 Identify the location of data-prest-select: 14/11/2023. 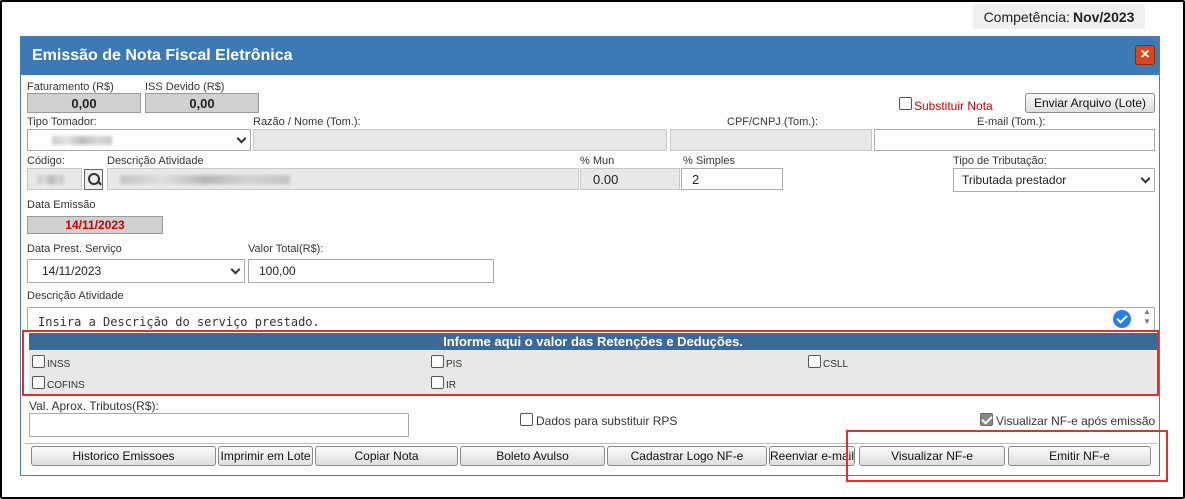
(136, 271).